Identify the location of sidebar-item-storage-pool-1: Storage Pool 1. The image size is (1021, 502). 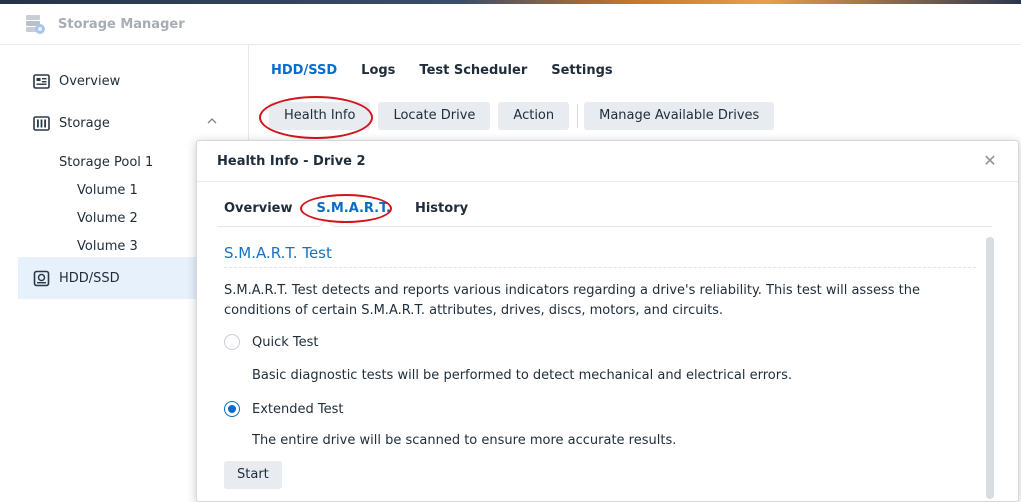
(106, 162).